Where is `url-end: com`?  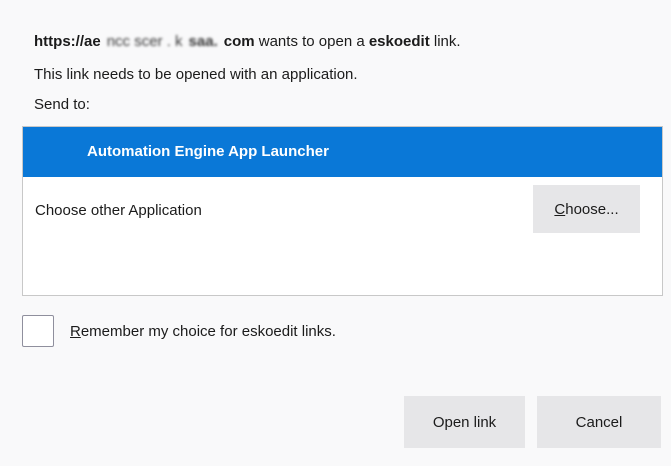
url-end: com is located at coordinates (239, 41).